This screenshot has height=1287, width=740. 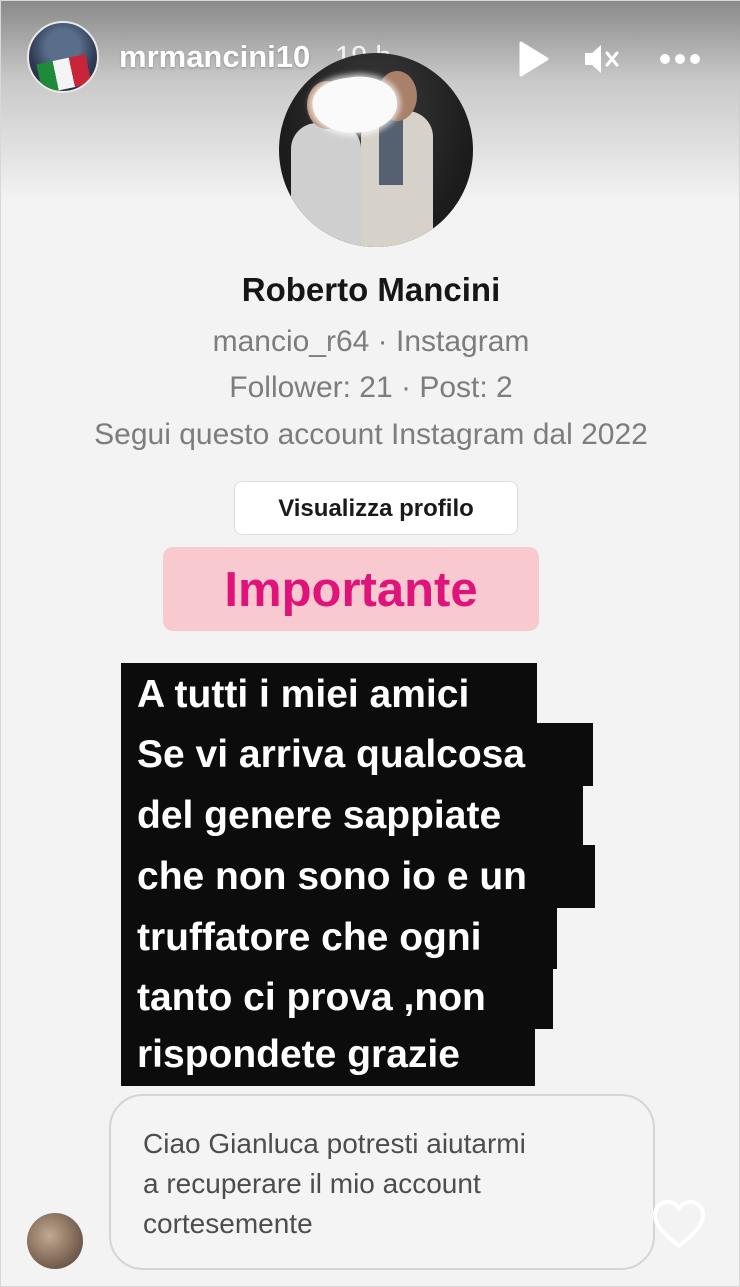 I want to click on message-line: cortesemente, so click(x=228, y=1223).